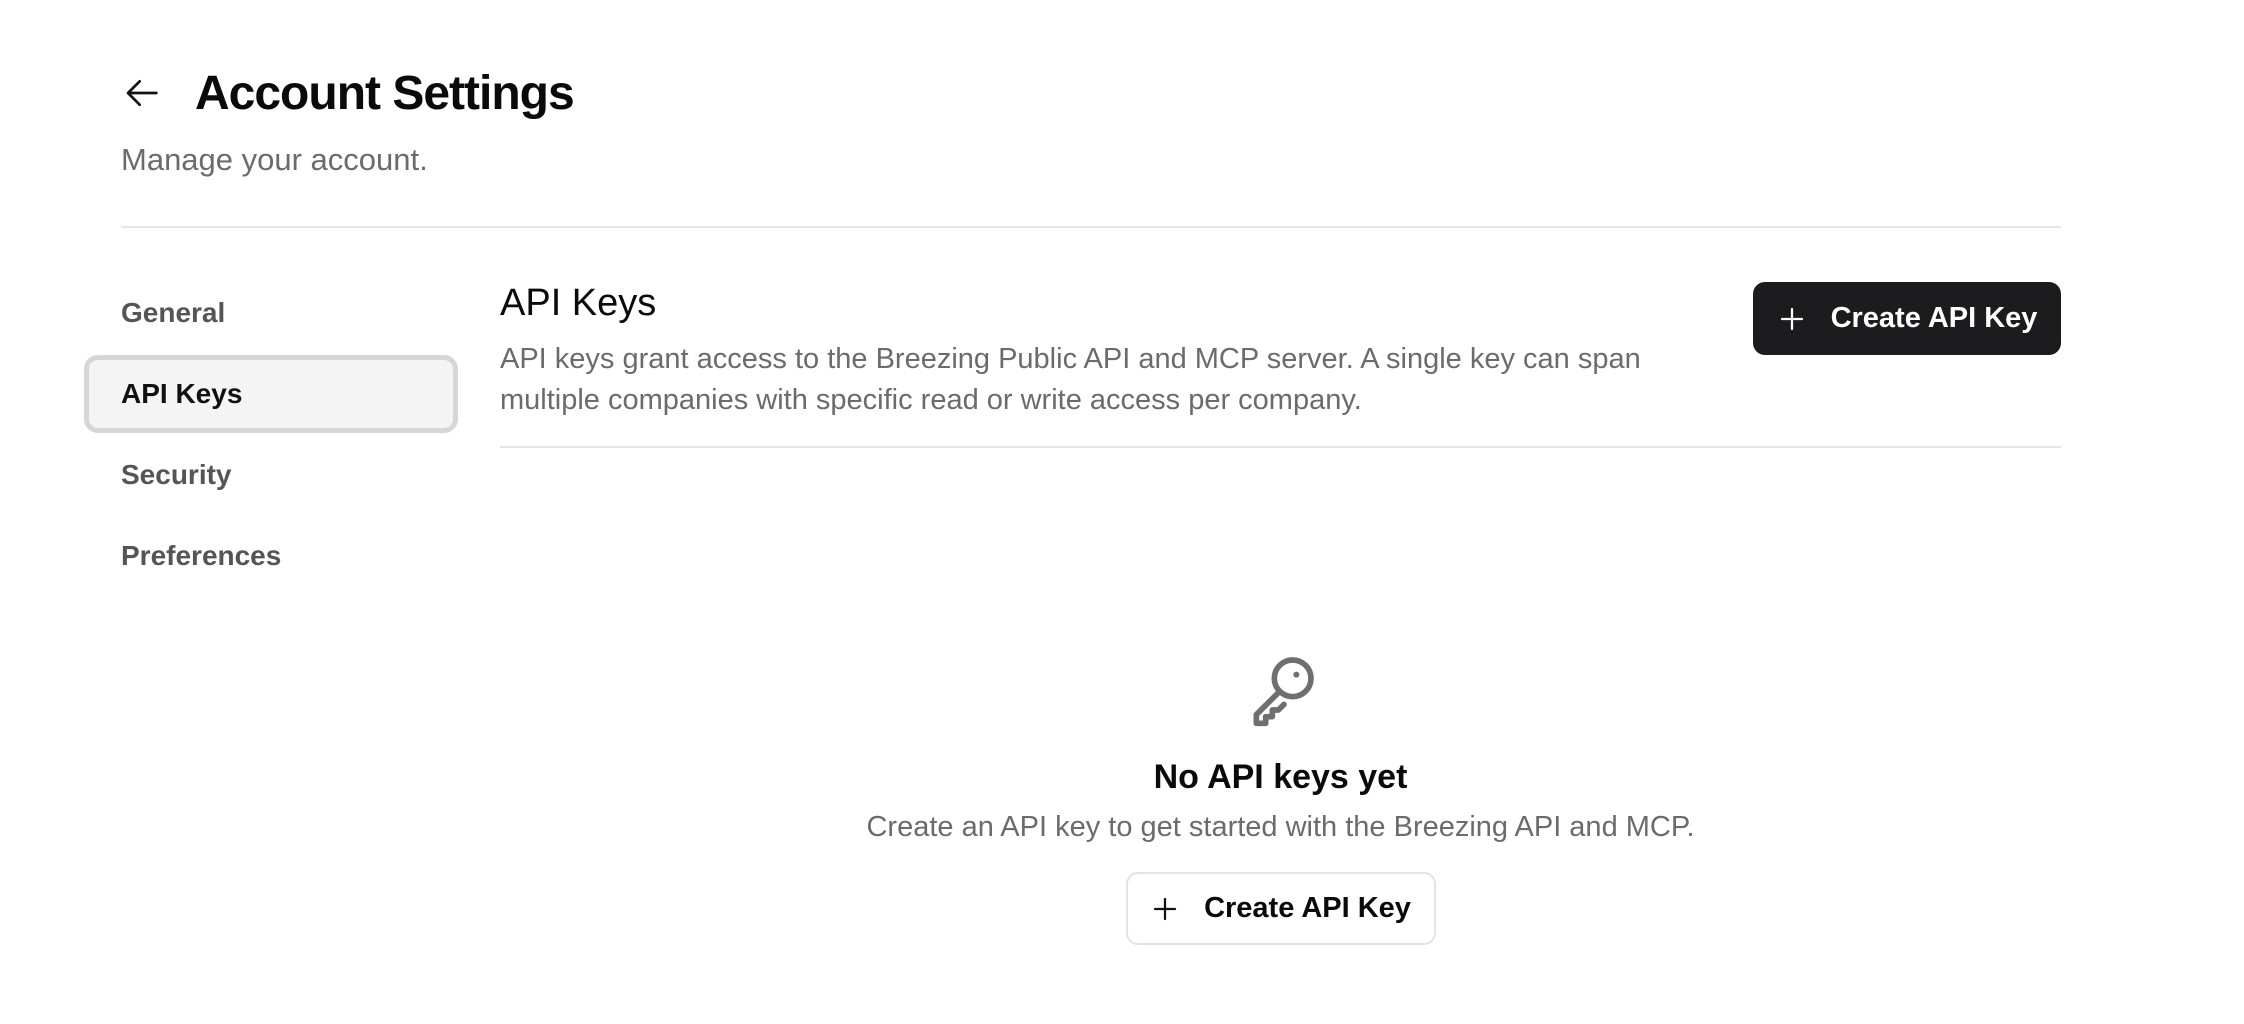 The height and width of the screenshot is (1024, 2244). I want to click on sidebar-item-security: Security, so click(271, 475).